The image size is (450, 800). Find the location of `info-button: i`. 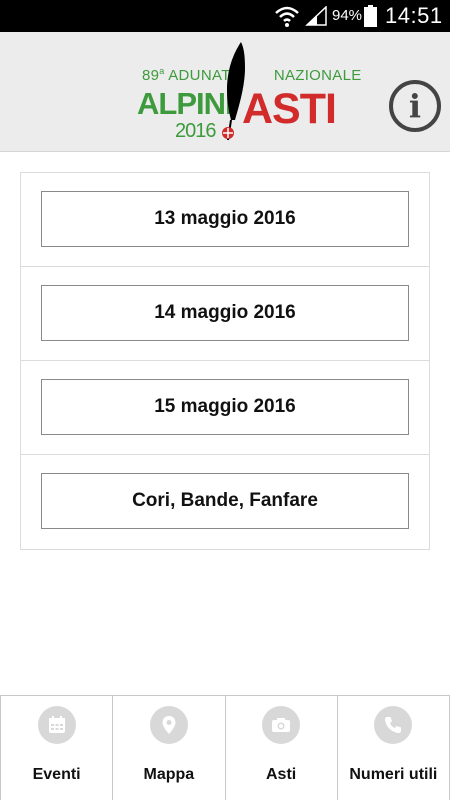

info-button: i is located at coordinates (415, 106).